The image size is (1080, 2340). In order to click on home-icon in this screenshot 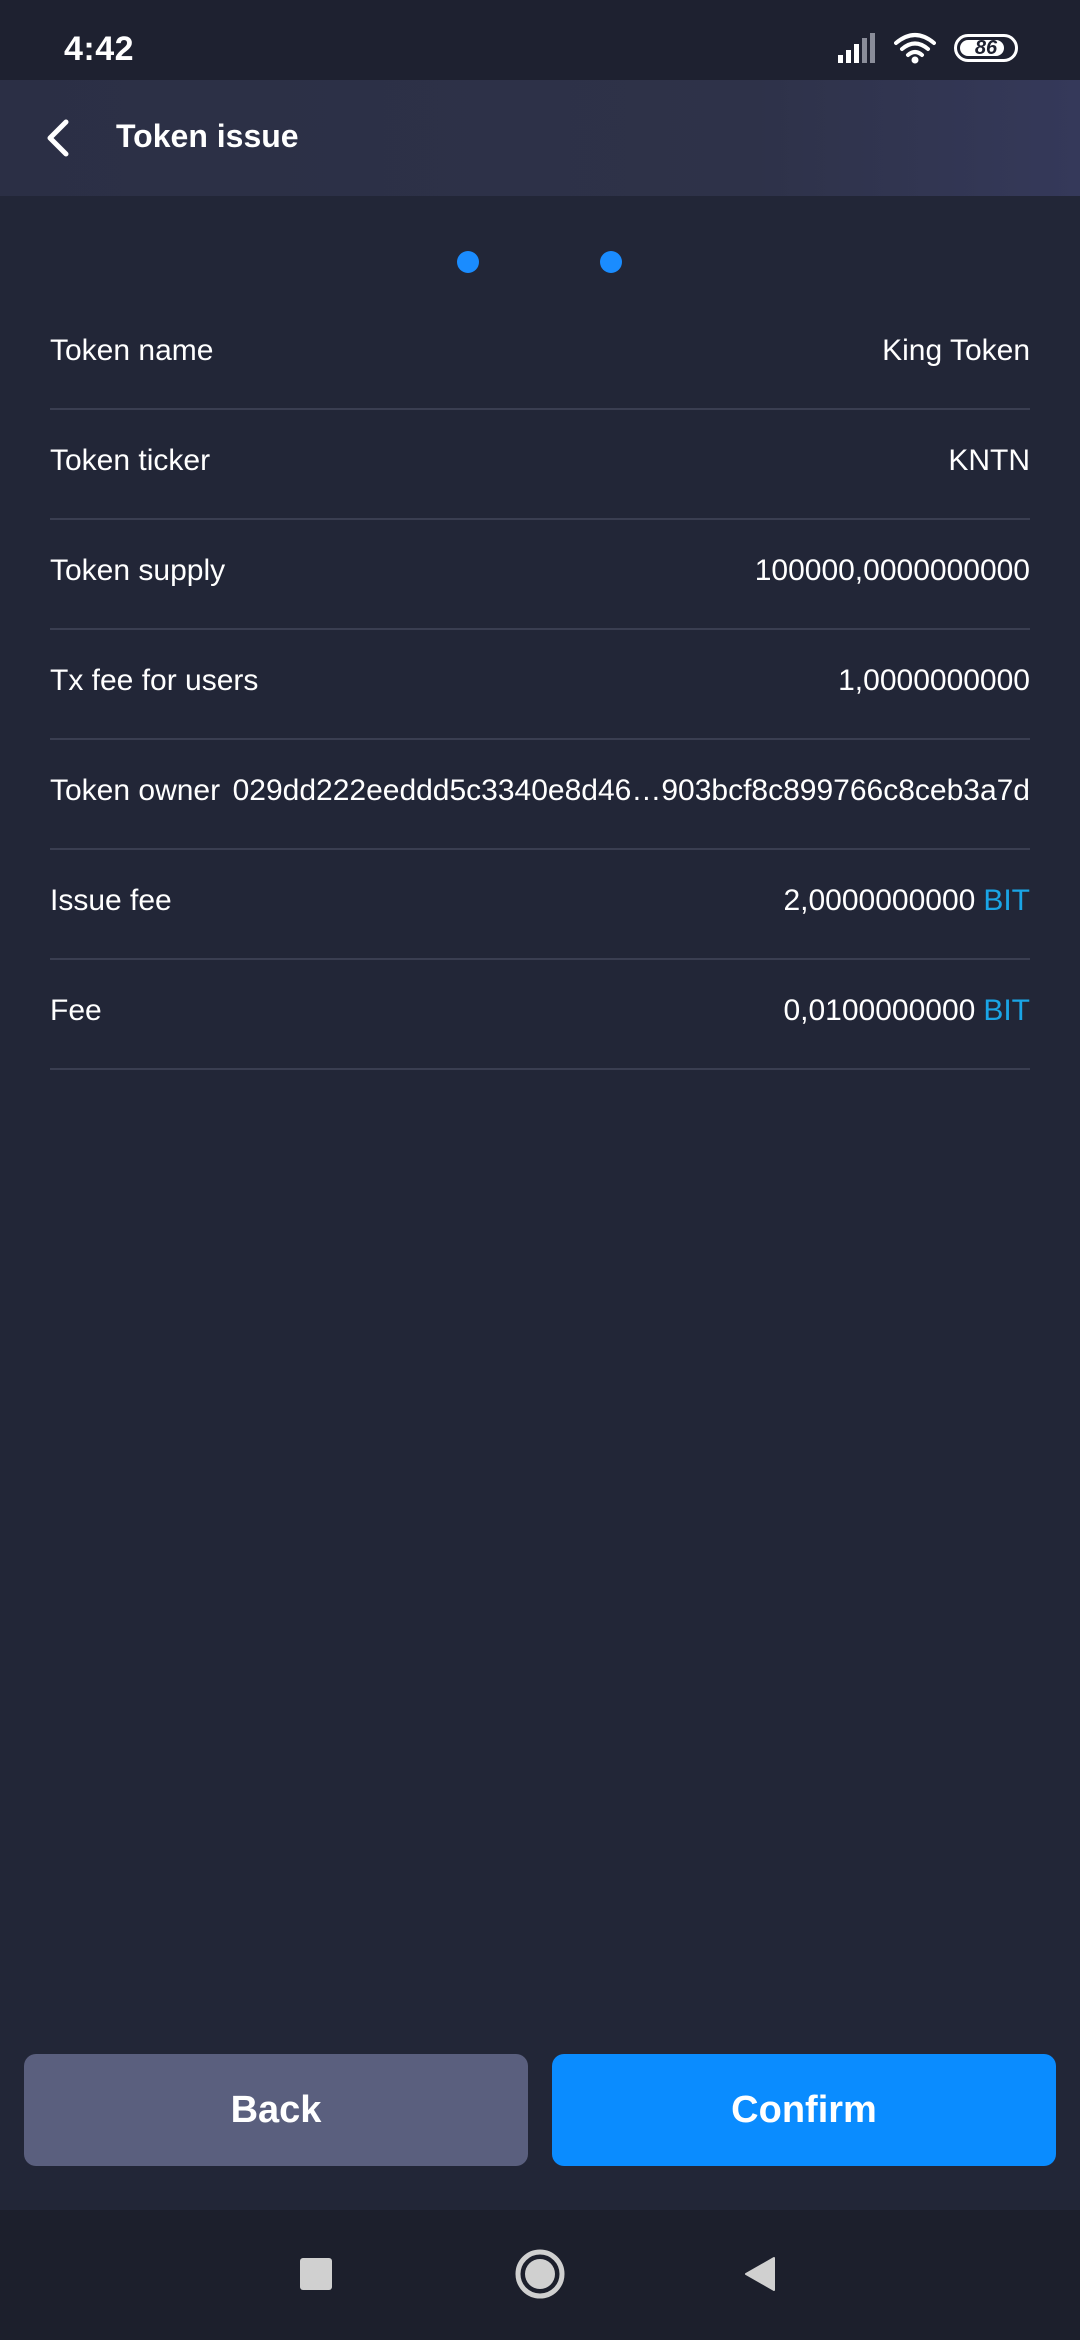, I will do `click(540, 2274)`.